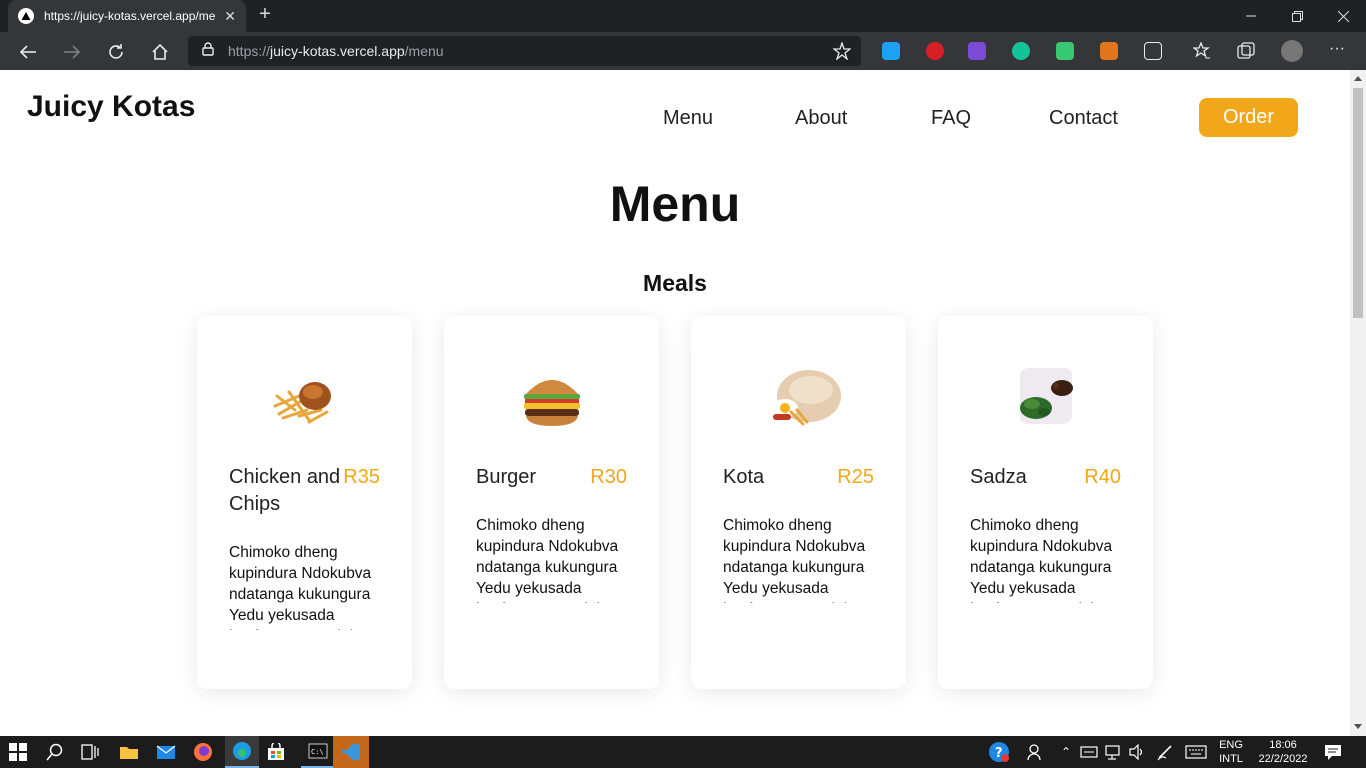  What do you see at coordinates (821, 118) in the screenshot?
I see `nav-link-about: About` at bounding box center [821, 118].